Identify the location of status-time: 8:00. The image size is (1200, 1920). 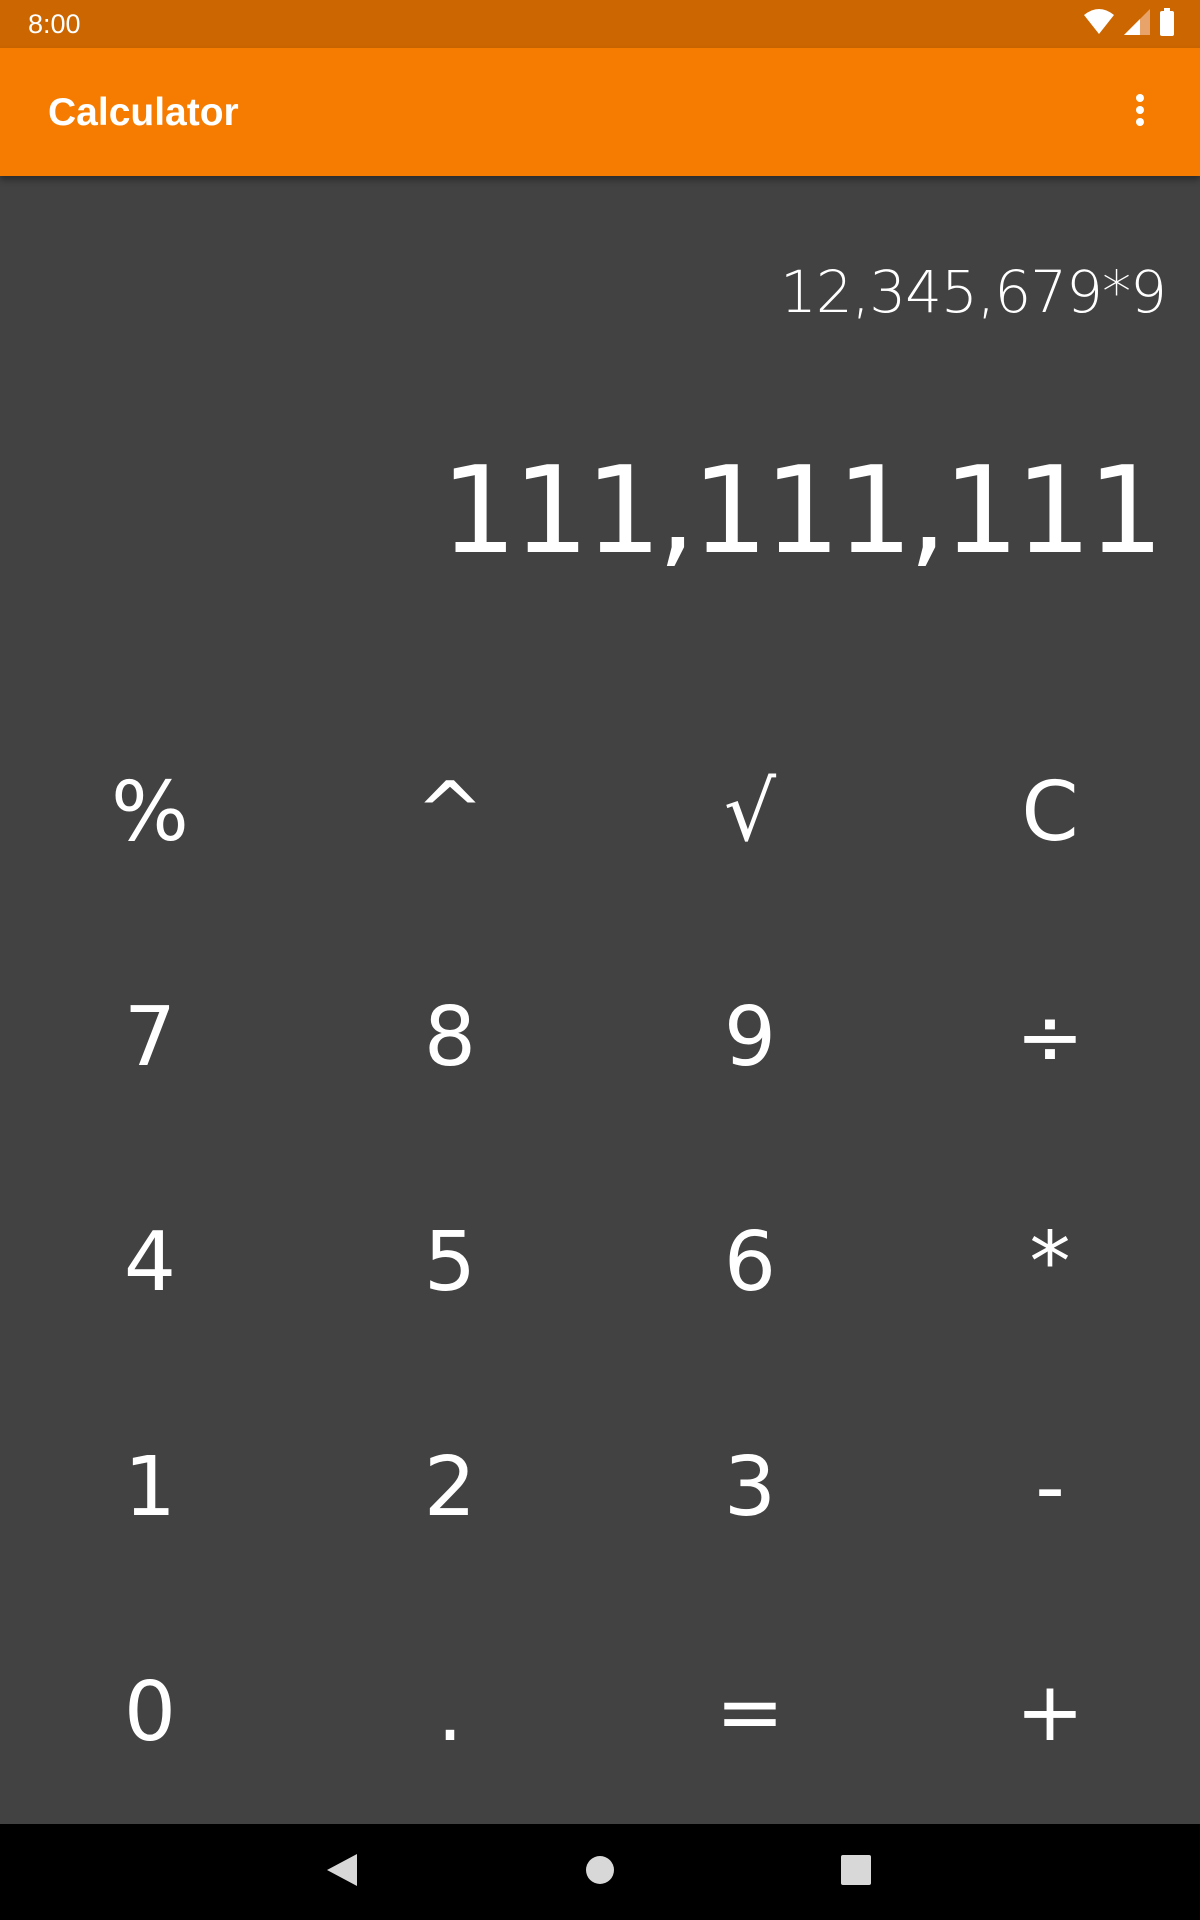
(54, 24).